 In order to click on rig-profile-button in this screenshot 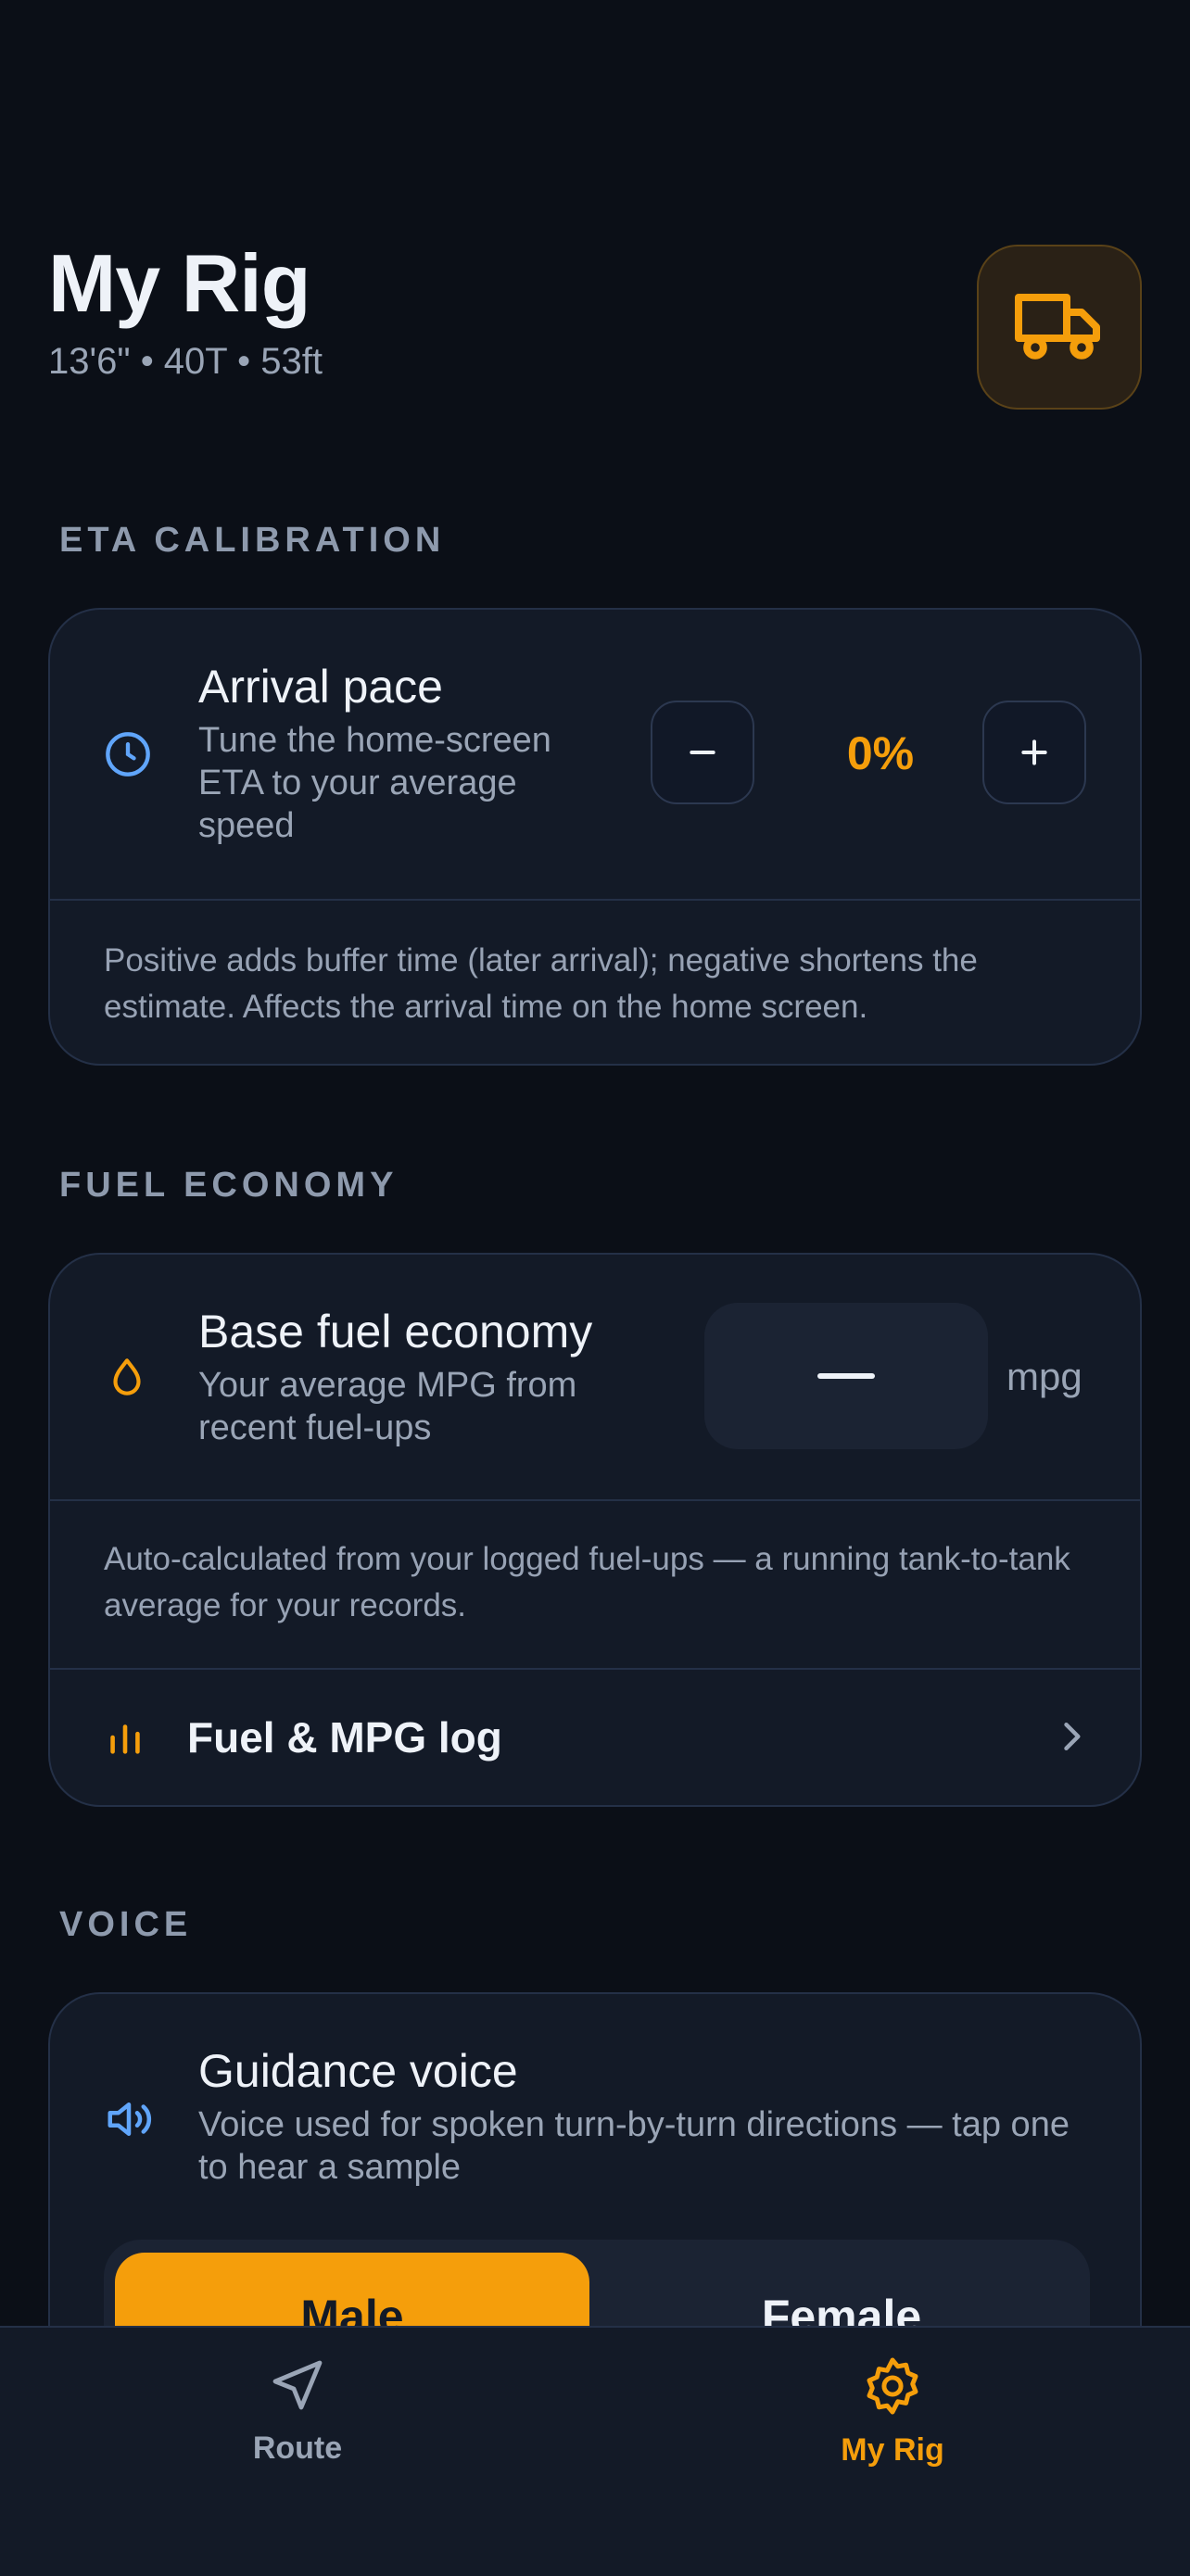, I will do `click(1059, 327)`.